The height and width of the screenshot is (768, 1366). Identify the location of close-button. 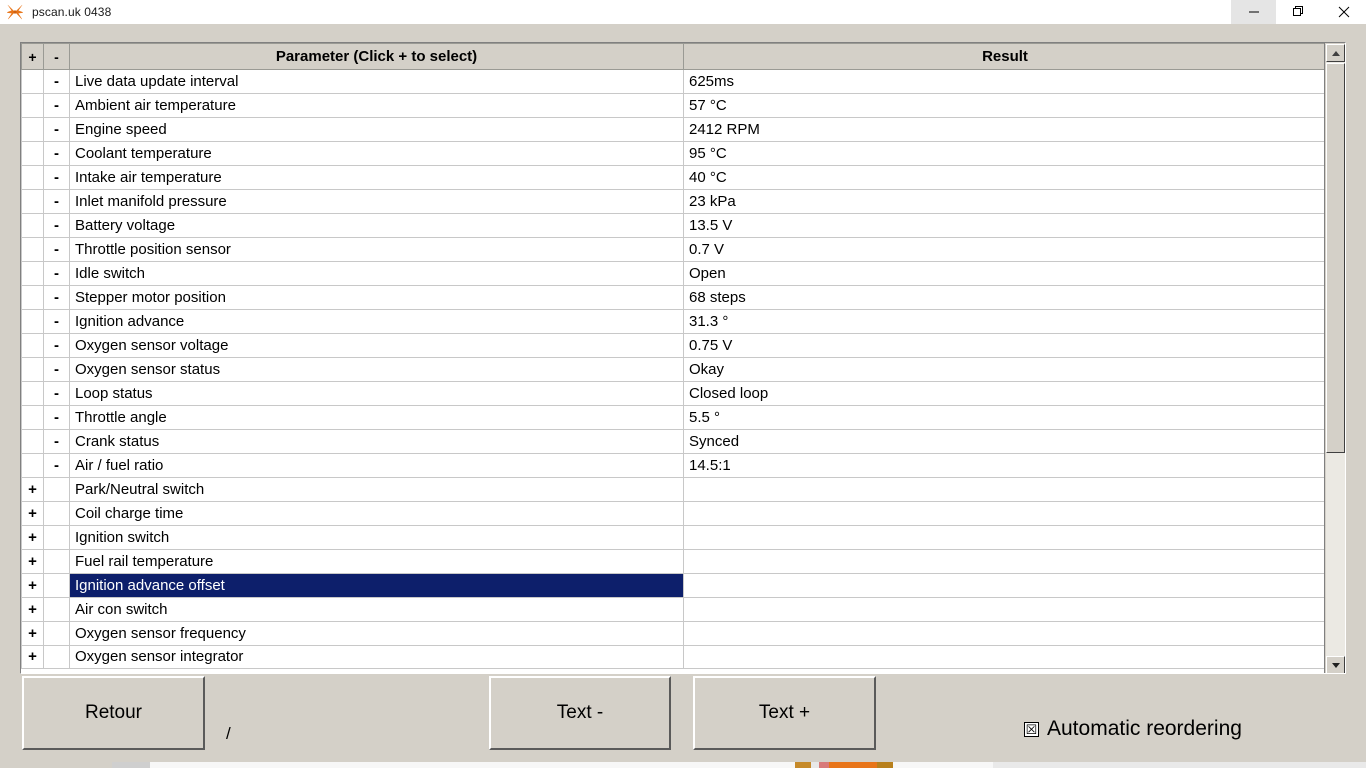
(1343, 12).